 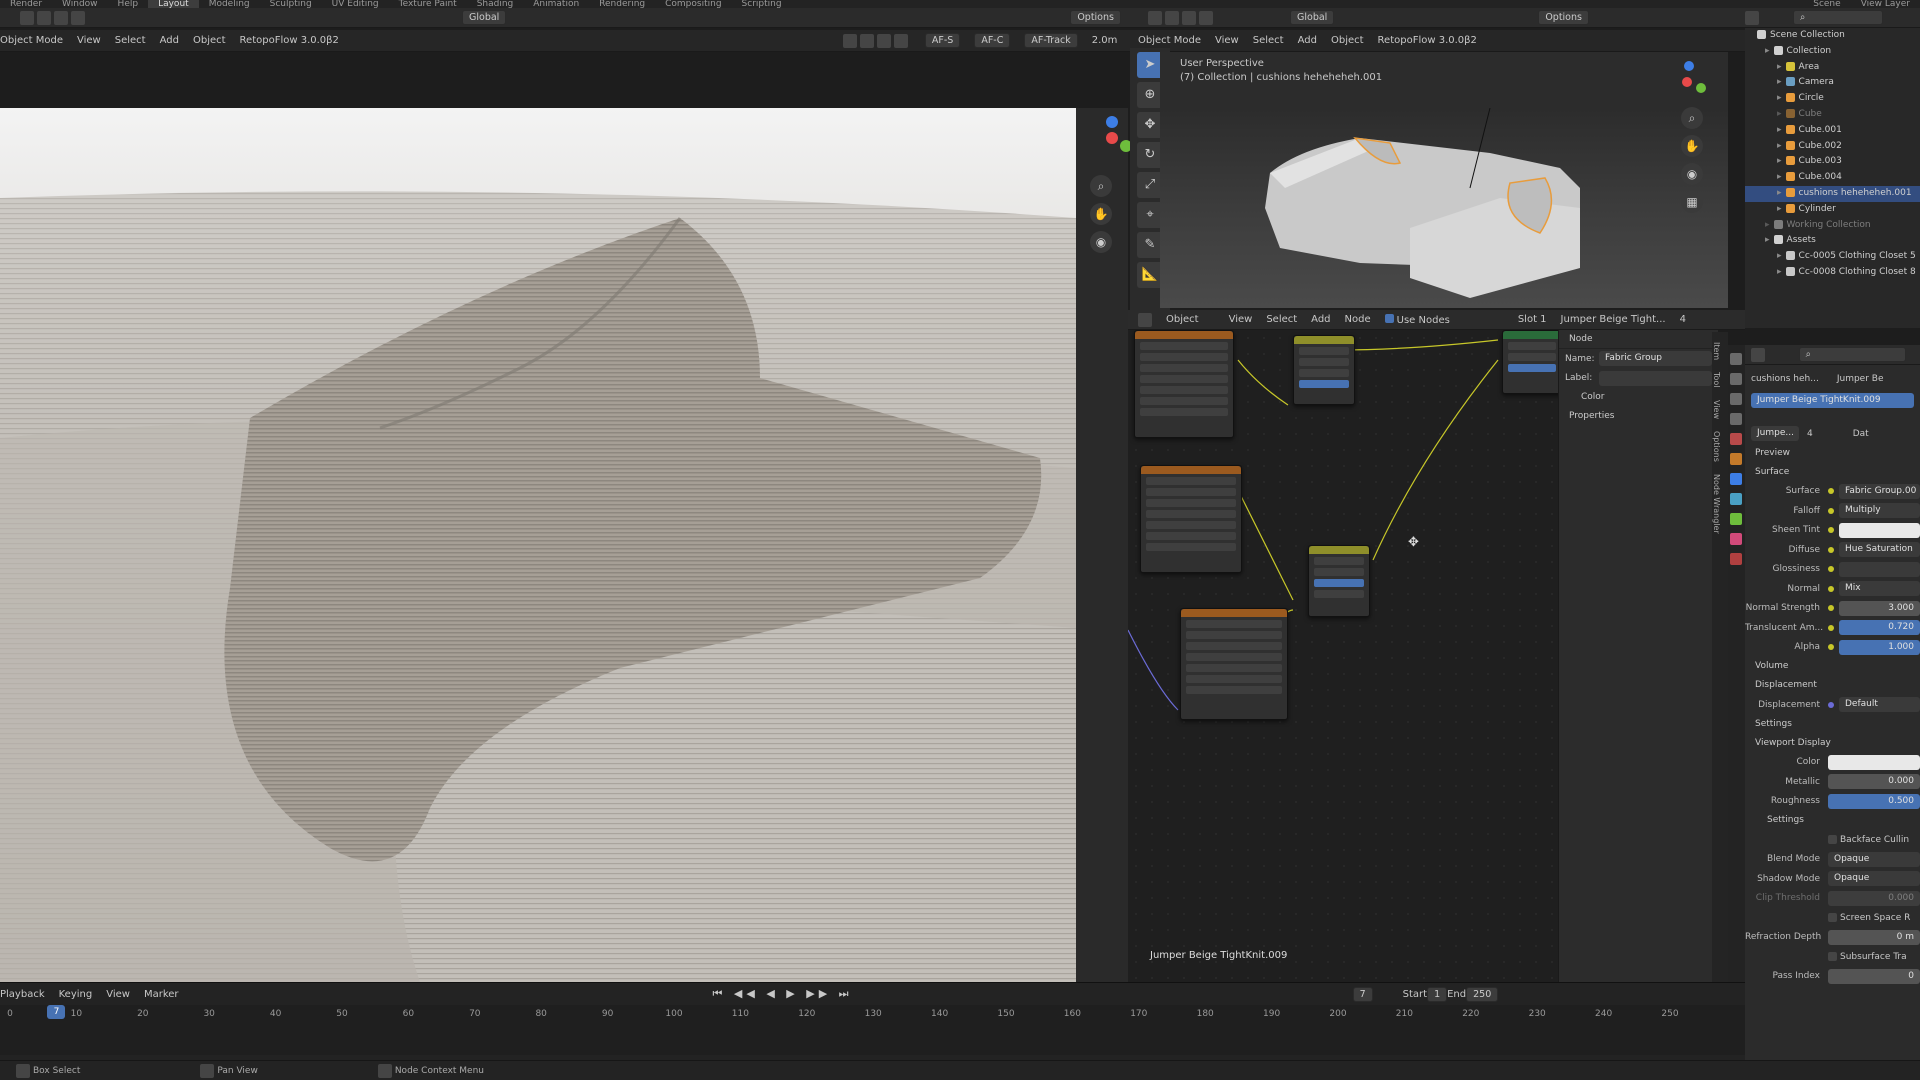 What do you see at coordinates (1752, 17) in the screenshot?
I see `outliner-type-icon` at bounding box center [1752, 17].